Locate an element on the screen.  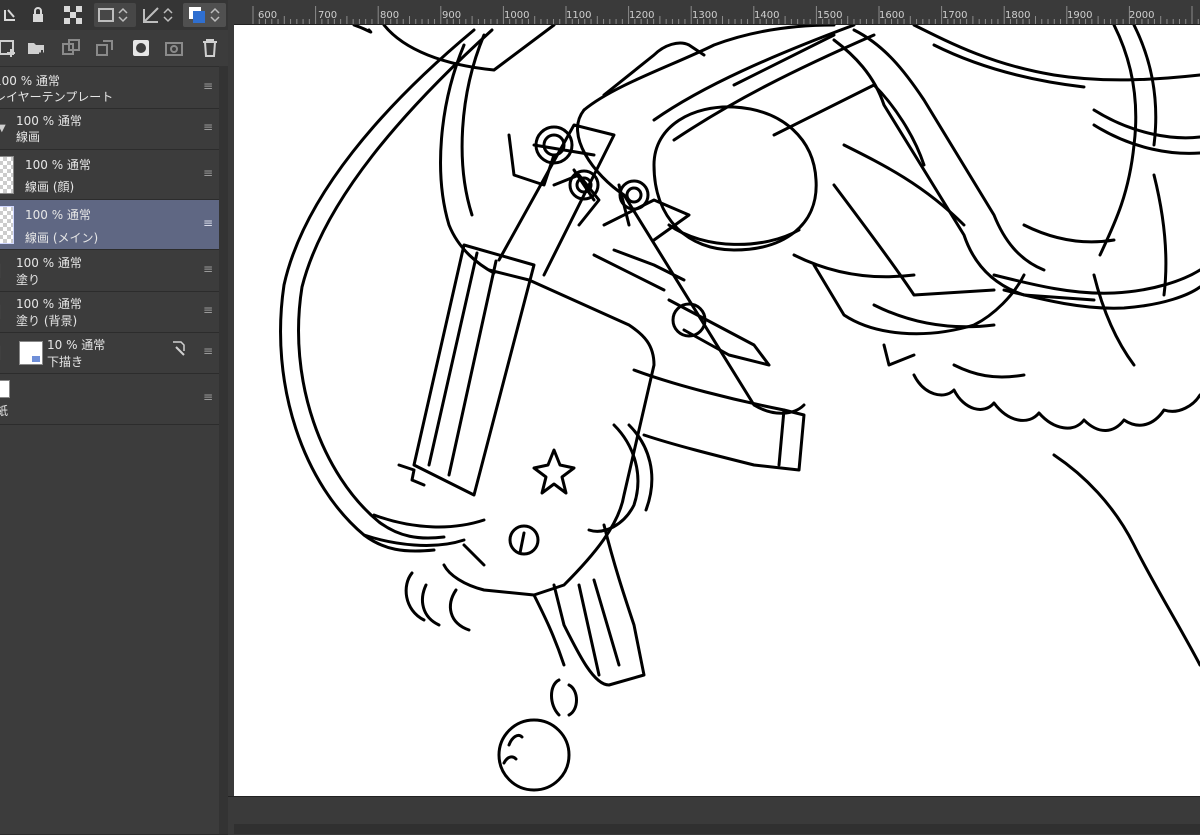
horizontal-scrollbar is located at coordinates (717, 829).